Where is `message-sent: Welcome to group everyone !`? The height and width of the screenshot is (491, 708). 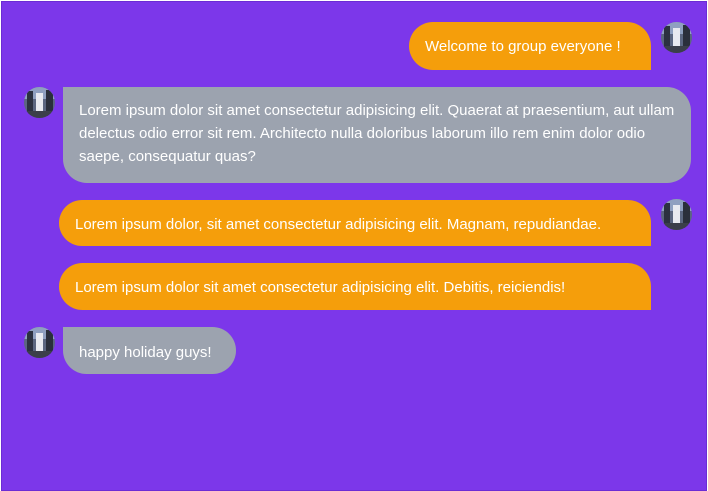
message-sent: Welcome to group everyone ! is located at coordinates (530, 46).